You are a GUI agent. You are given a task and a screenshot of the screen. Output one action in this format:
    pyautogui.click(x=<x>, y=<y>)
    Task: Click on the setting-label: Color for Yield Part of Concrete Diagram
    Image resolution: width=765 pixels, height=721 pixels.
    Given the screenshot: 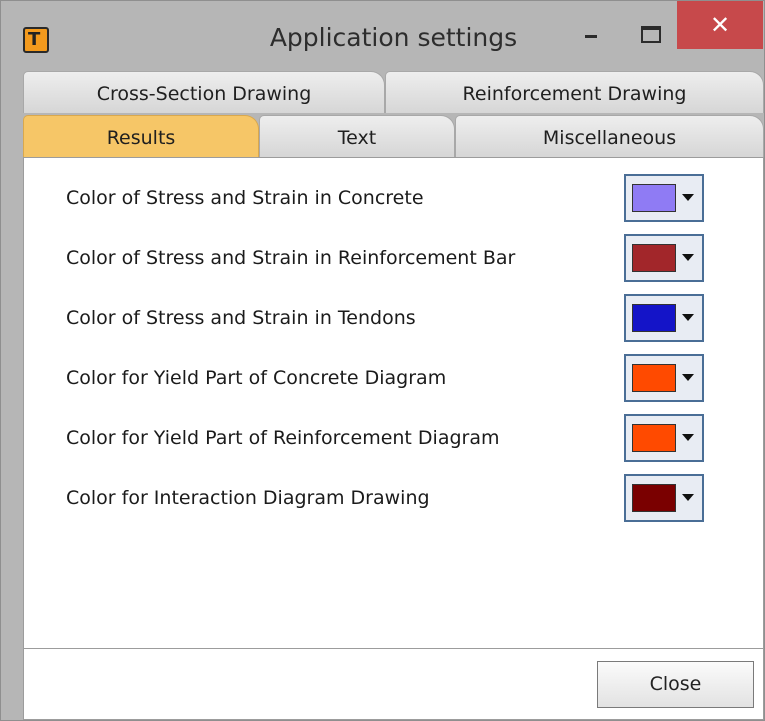 What is the action you would take?
    pyautogui.click(x=256, y=378)
    